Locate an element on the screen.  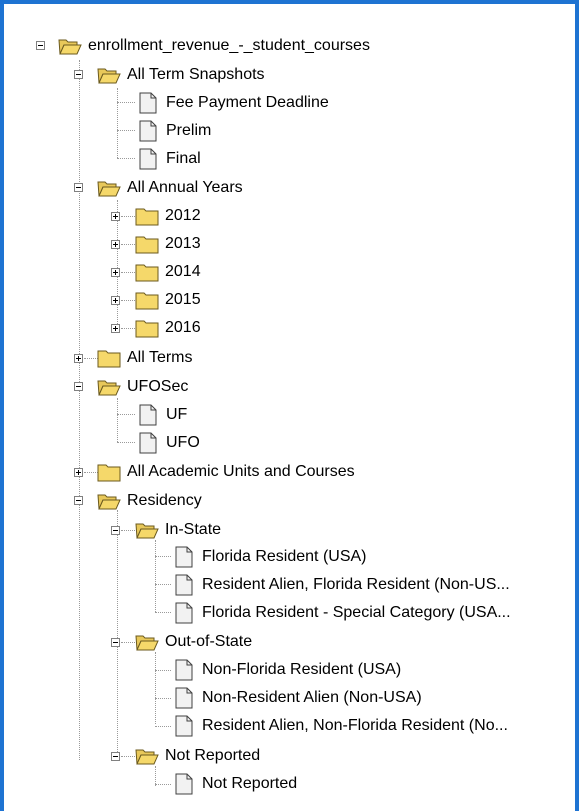
tree-node-year: 2015 is located at coordinates (168, 300).